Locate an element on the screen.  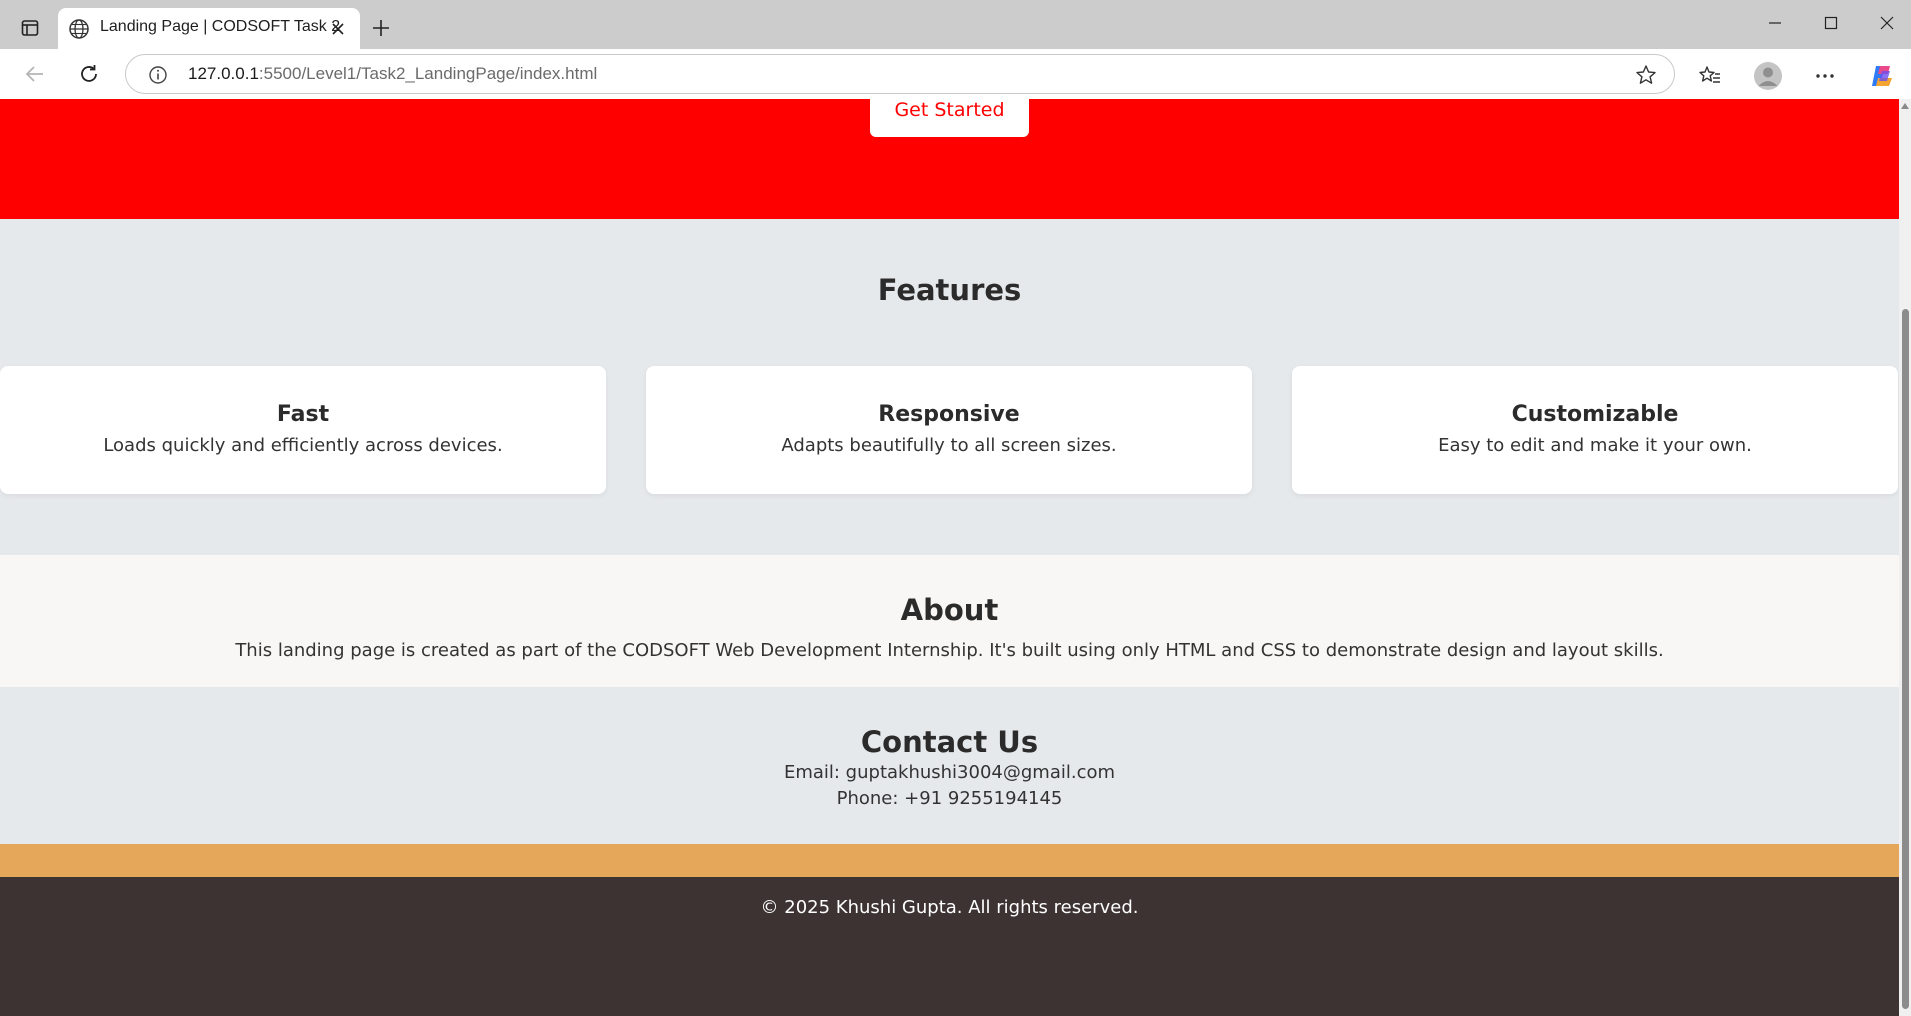
tab-strip: Landing Page | CODSOFT Task 2 is located at coordinates (955, 24).